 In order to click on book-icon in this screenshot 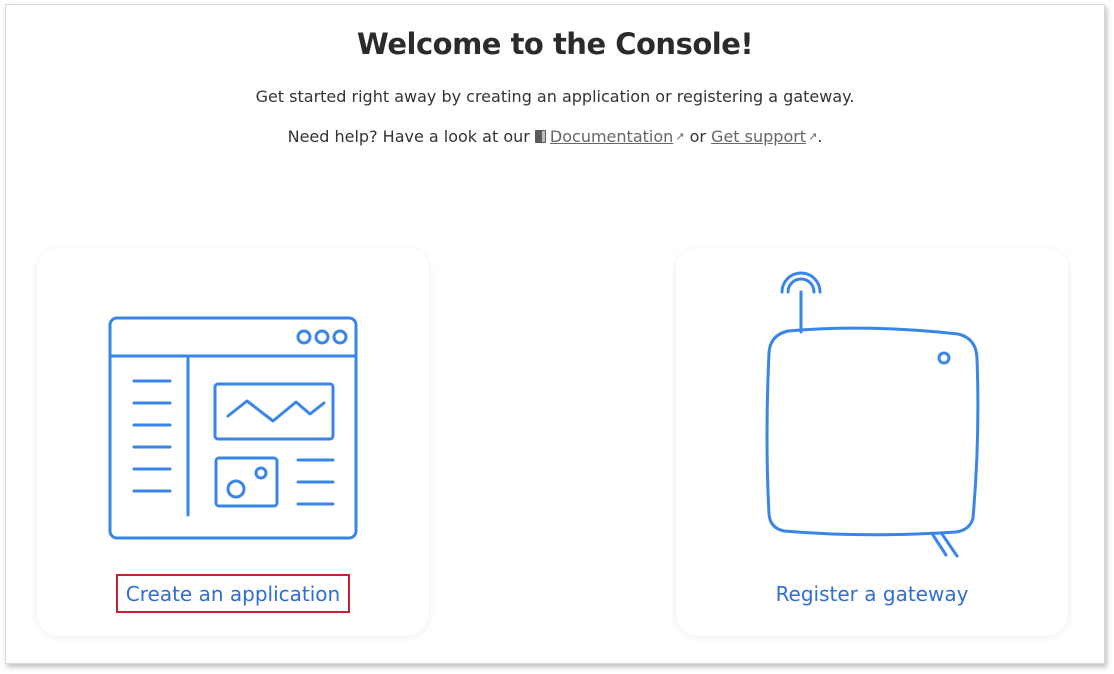, I will do `click(540, 136)`.